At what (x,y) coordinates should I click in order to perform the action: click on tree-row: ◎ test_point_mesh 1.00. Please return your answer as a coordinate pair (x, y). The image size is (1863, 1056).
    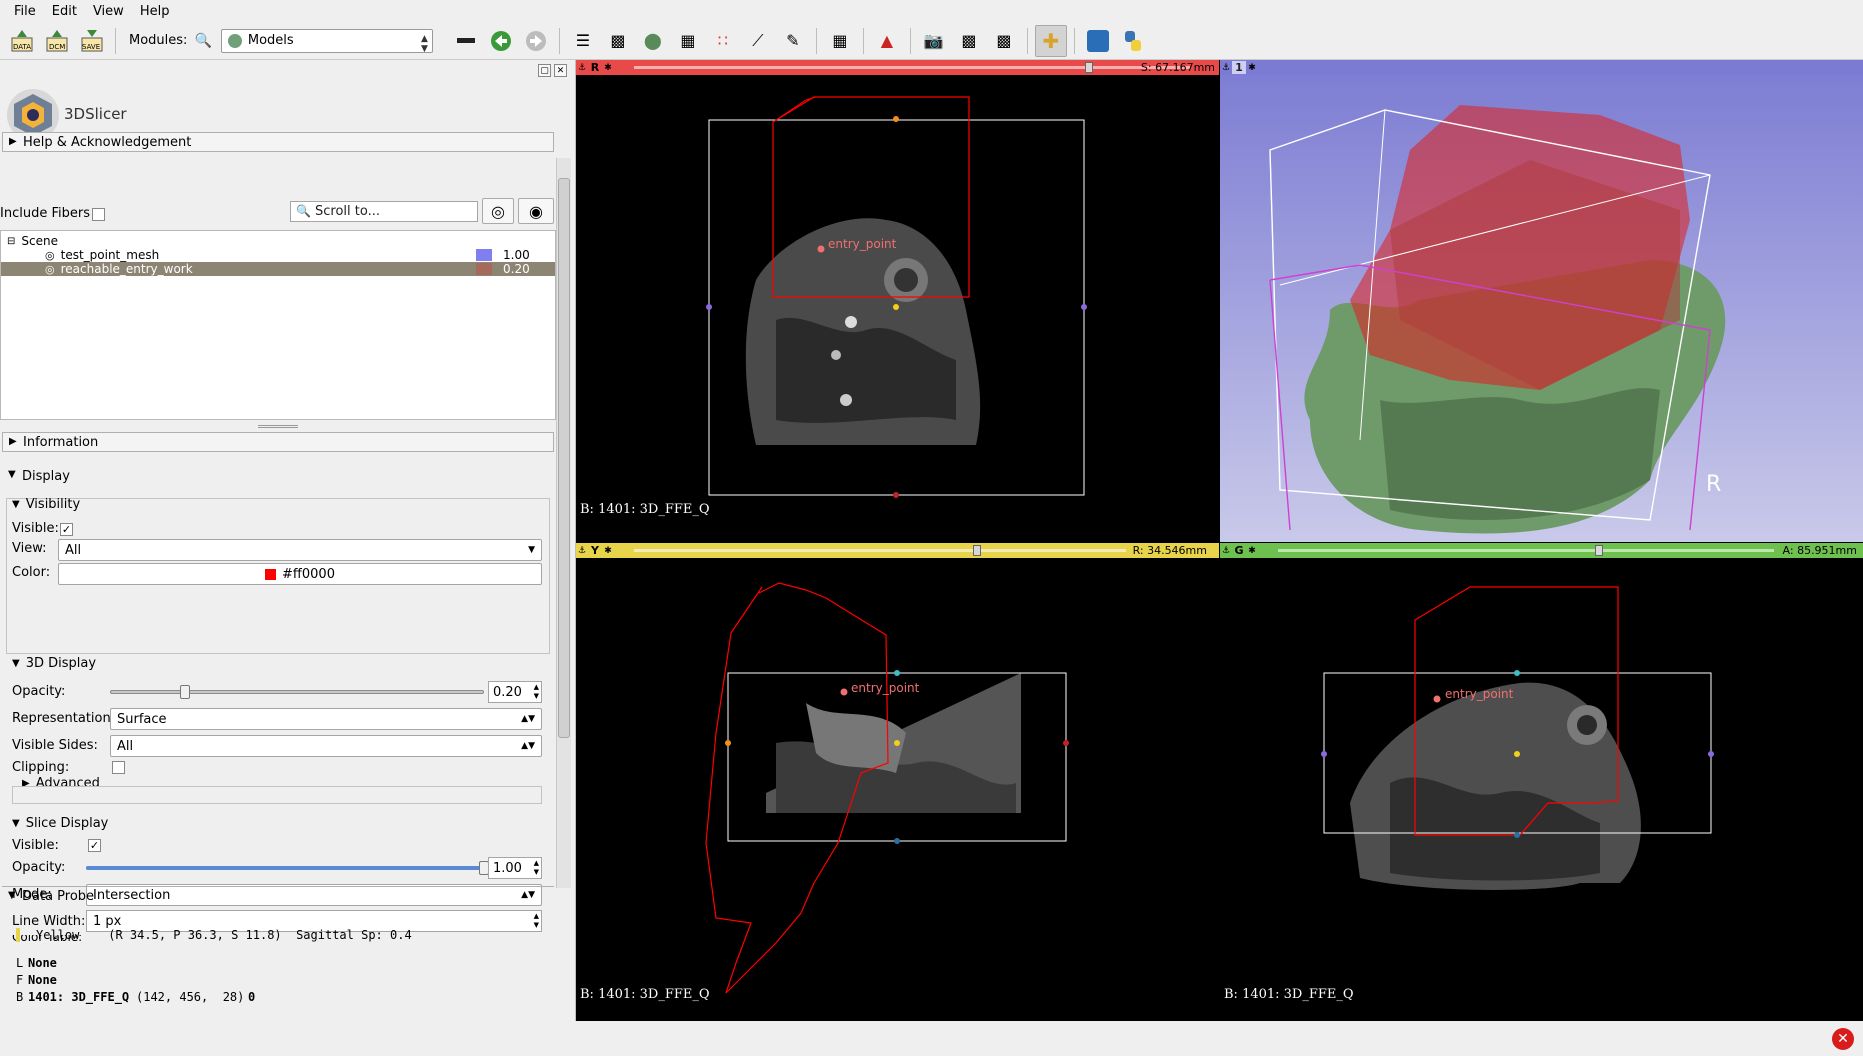
    Looking at the image, I should click on (278, 255).